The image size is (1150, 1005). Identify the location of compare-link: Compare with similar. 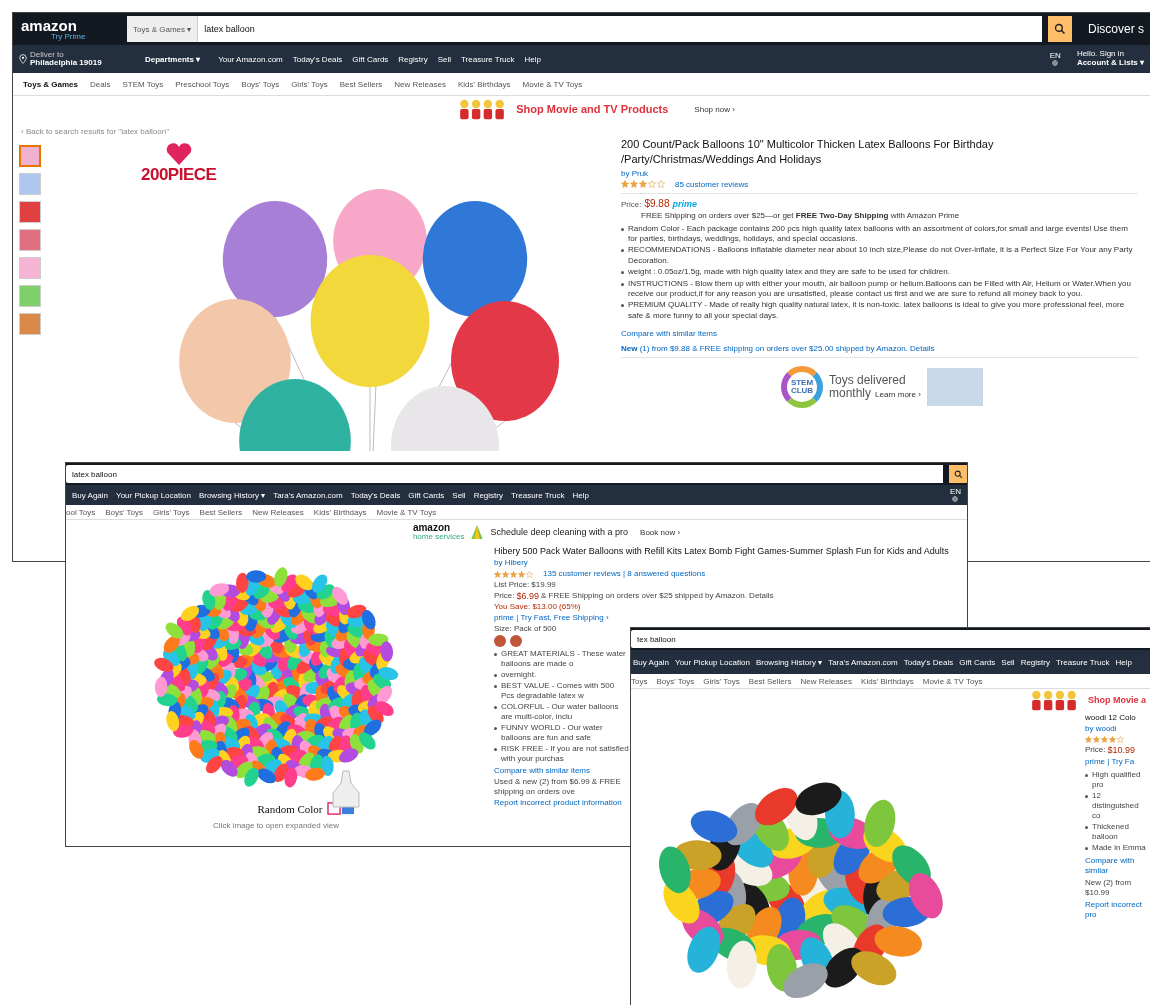
(1117, 866).